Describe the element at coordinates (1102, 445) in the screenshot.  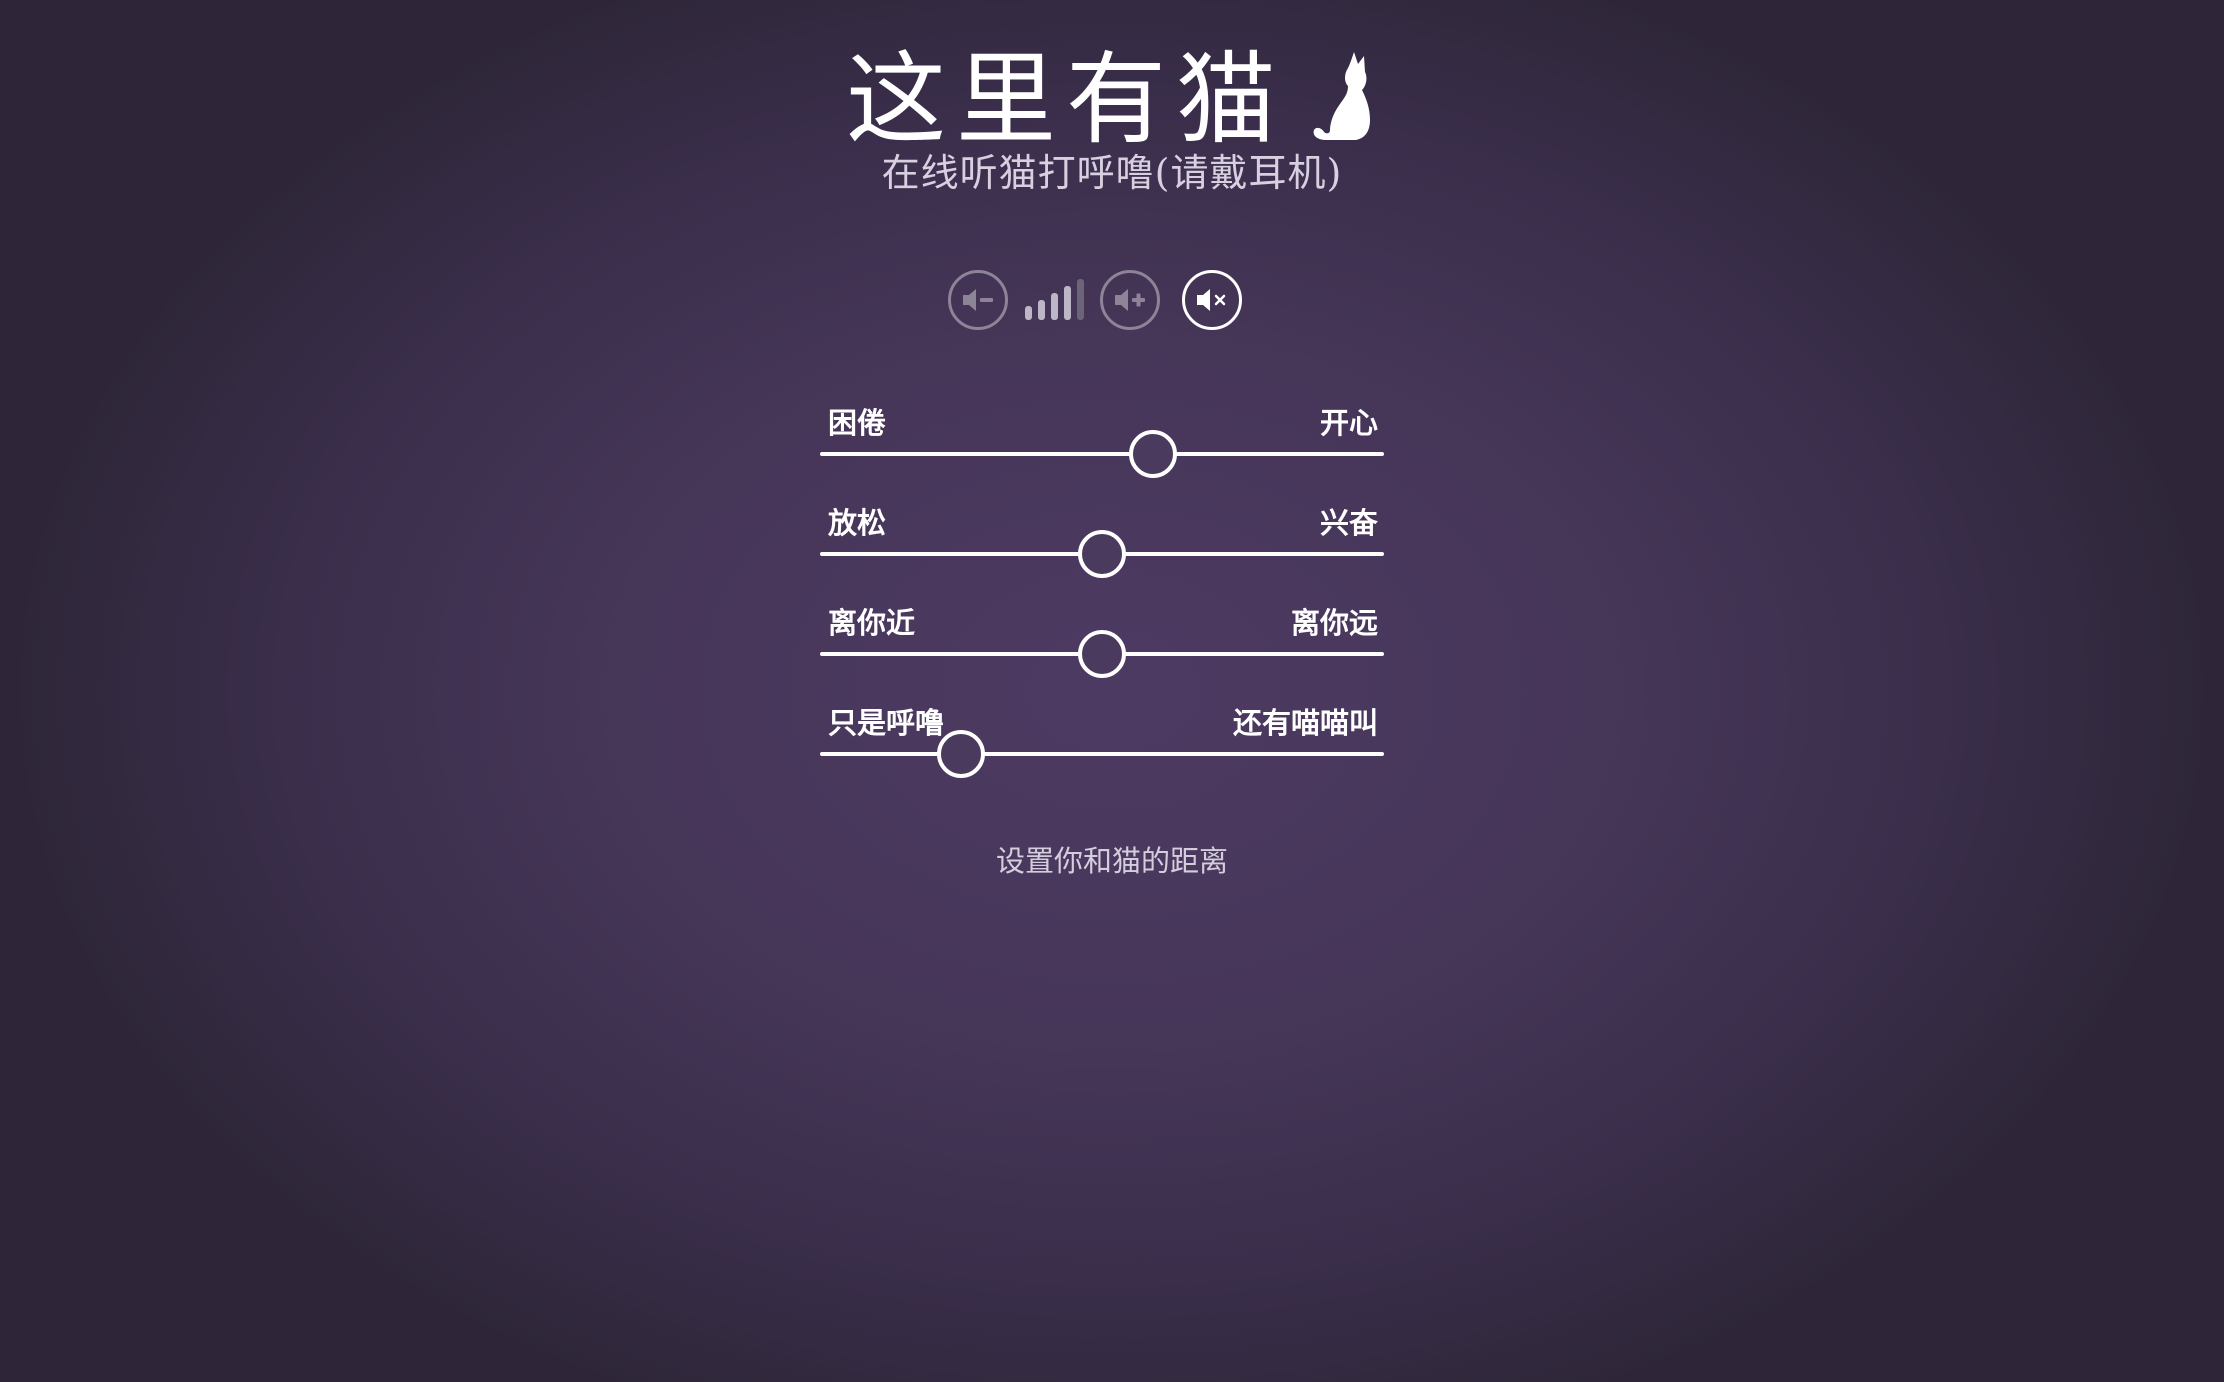
I see `slider-sleepy-happy: 困倦 开心` at that location.